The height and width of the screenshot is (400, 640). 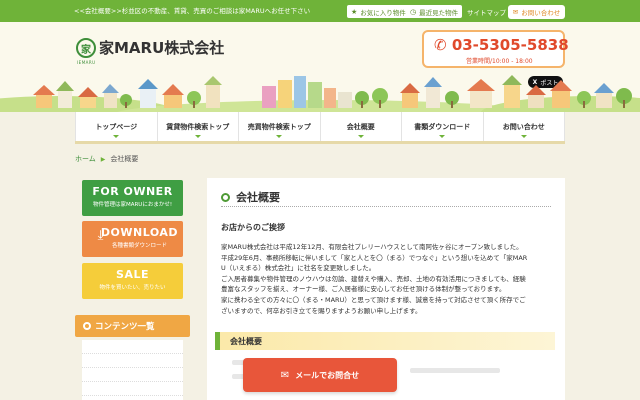 I want to click on sale-banner: SALE 物件を買いたい、売りたい, so click(x=132, y=281).